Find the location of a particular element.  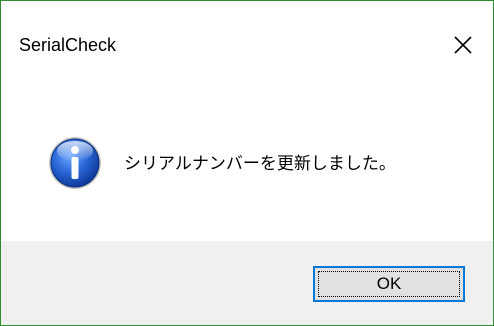

close-button is located at coordinates (463, 45).